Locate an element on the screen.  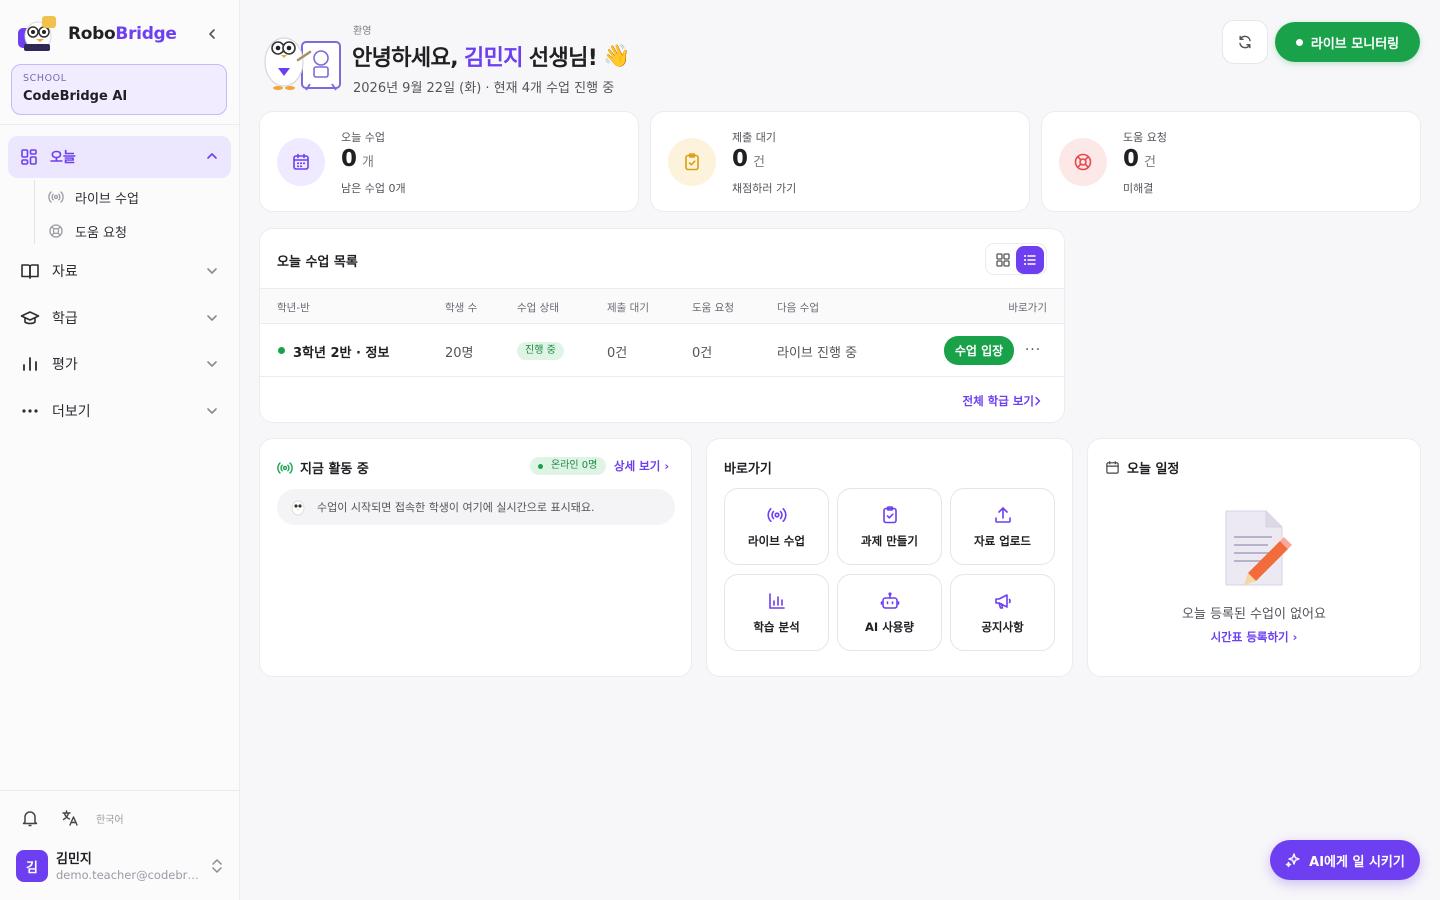
refresh-button is located at coordinates (1245, 42).